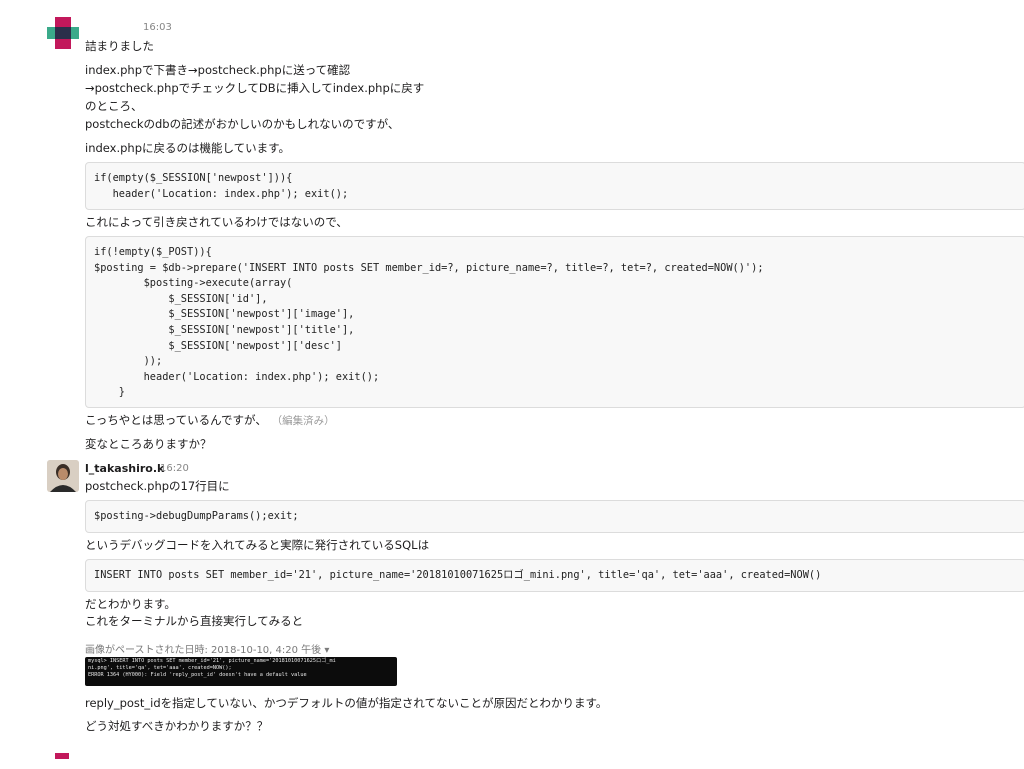  I want to click on message-text: index.phpで下書き→postcheck.phpに送って確認, so click(218, 70).